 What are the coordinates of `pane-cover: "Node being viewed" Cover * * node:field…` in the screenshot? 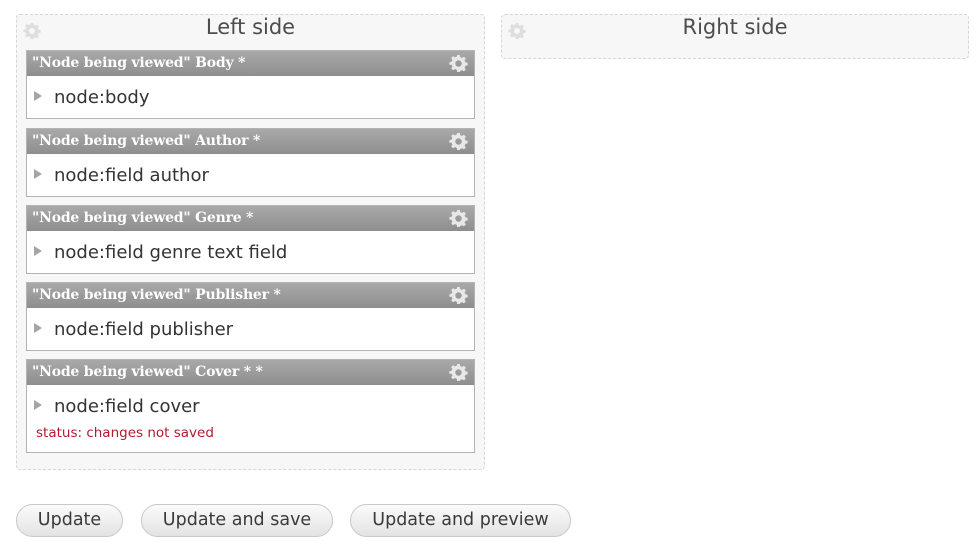 It's located at (250, 406).